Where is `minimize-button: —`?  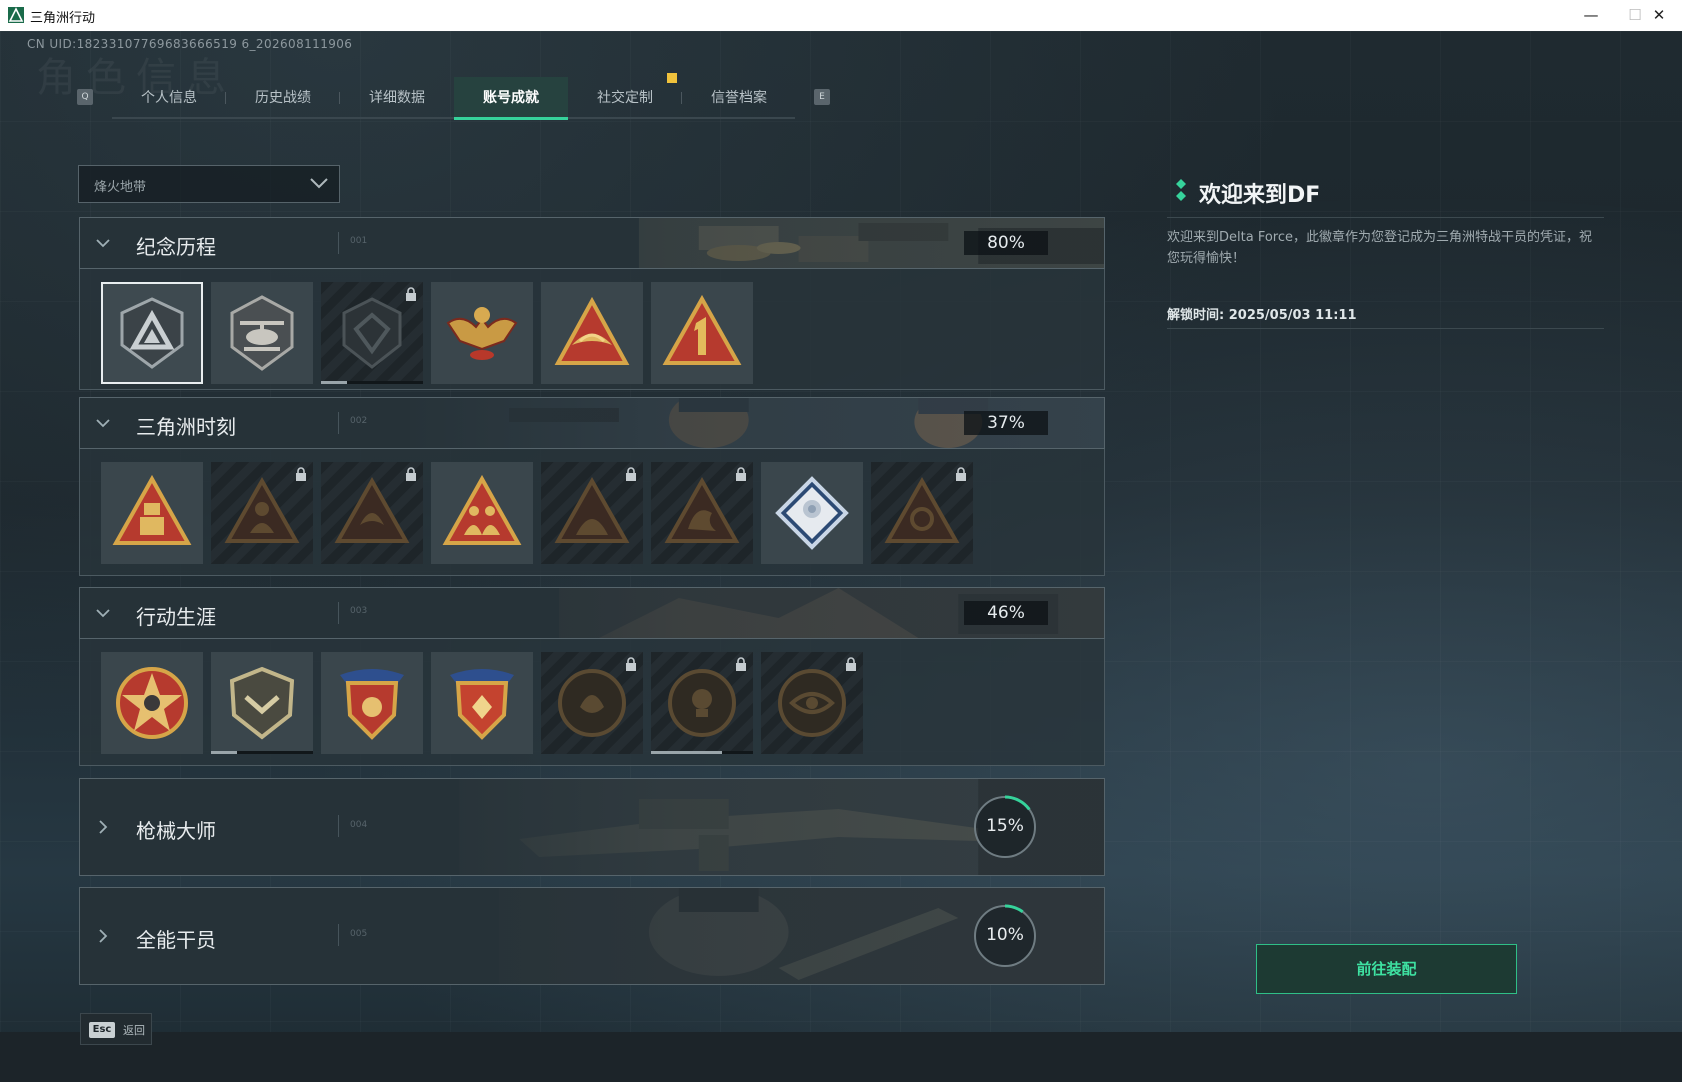 minimize-button: — is located at coordinates (1591, 15).